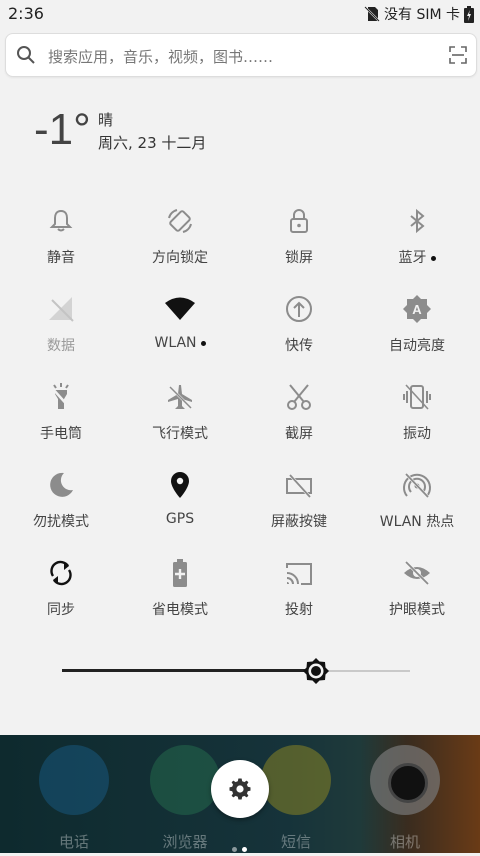 The image size is (480, 856). Describe the element at coordinates (234, 849) in the screenshot. I see `page-dot` at that location.